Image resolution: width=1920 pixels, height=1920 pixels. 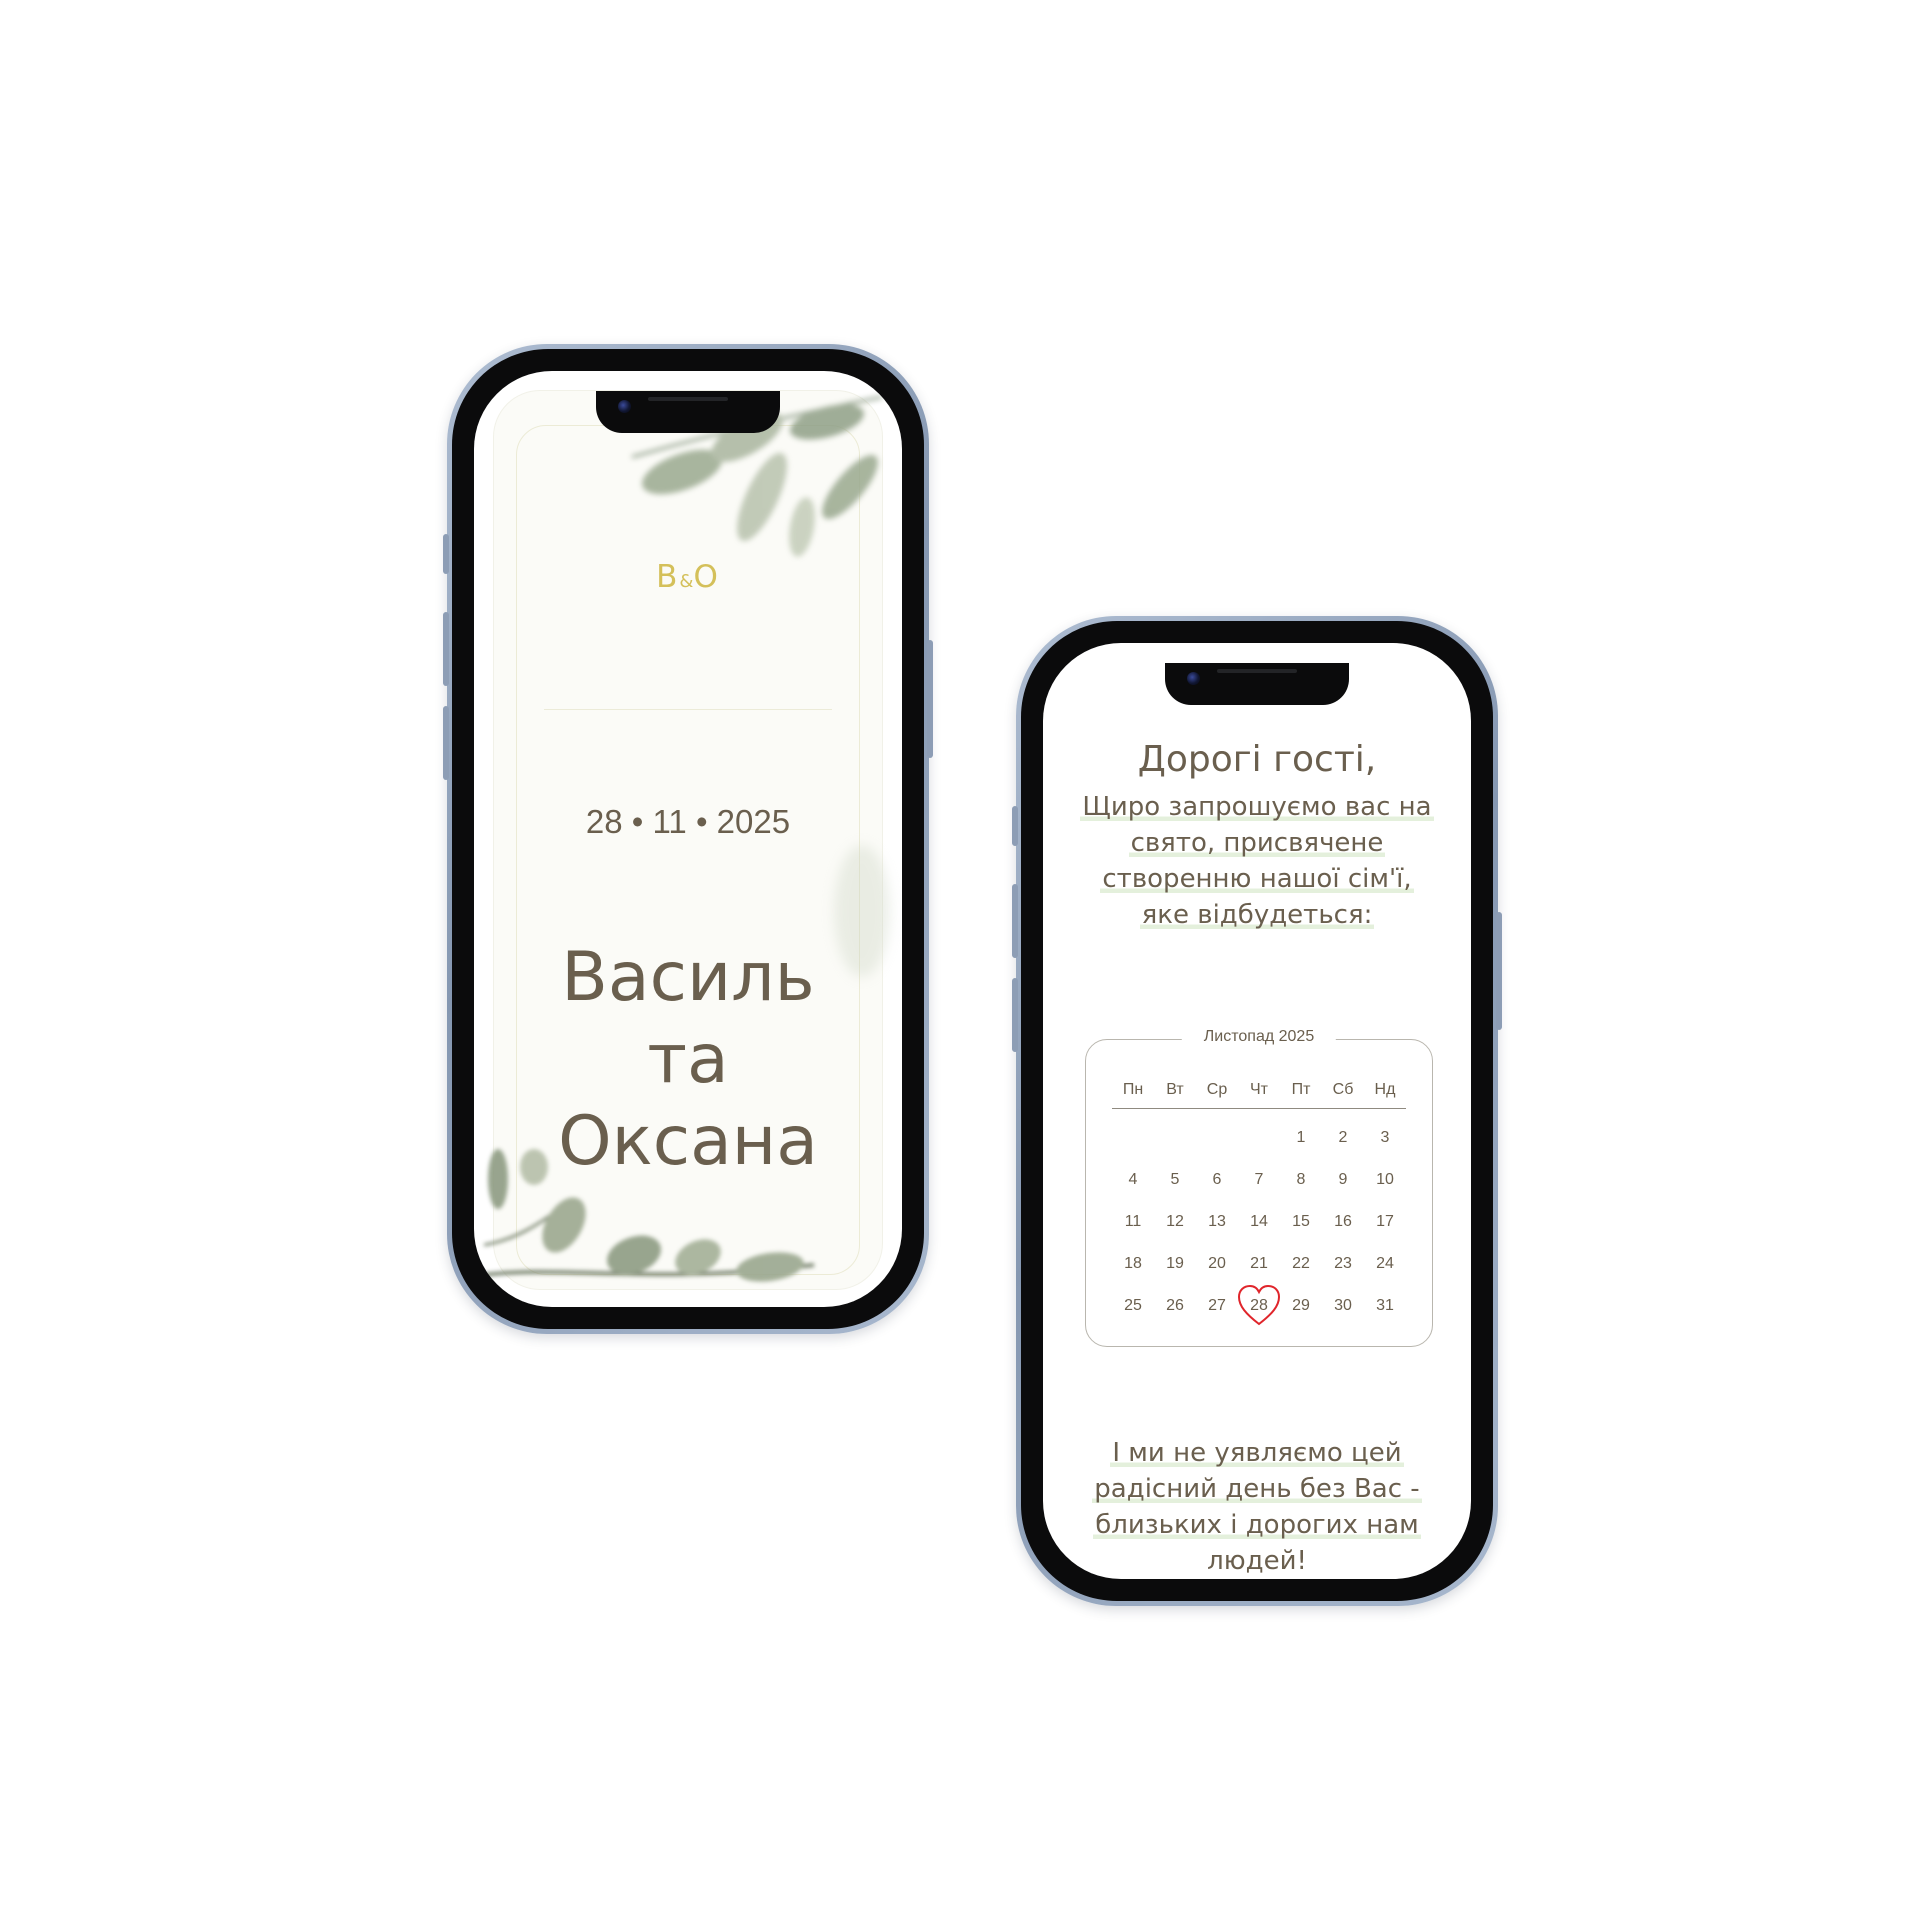 I want to click on phone-bezel: B&O 28 • 11 • 2025 Василь та Оксана, so click(x=688, y=839).